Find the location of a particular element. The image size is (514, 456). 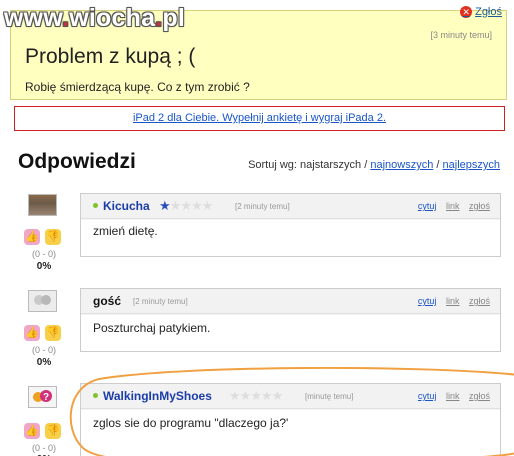

answer-text: zmień dietę. is located at coordinates (125, 231).